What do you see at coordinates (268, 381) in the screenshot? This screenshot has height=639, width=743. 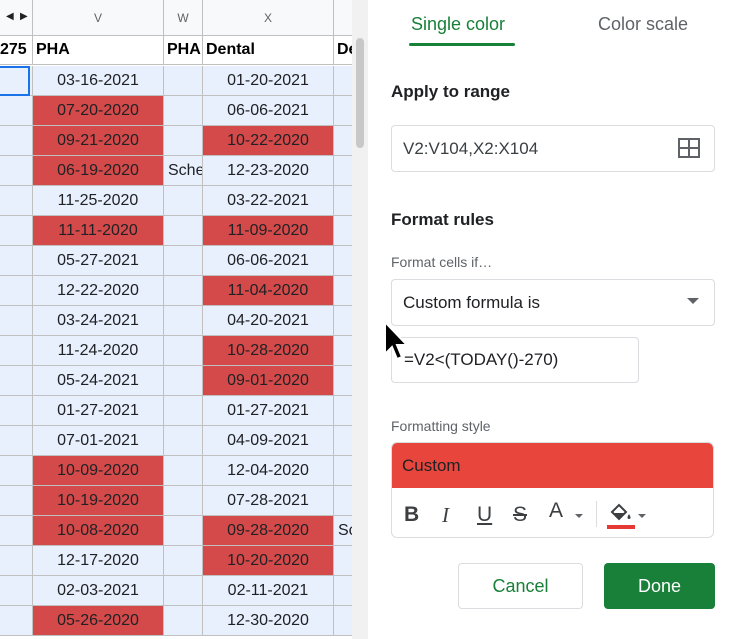 I see `cell-x: 09-01-2020` at bounding box center [268, 381].